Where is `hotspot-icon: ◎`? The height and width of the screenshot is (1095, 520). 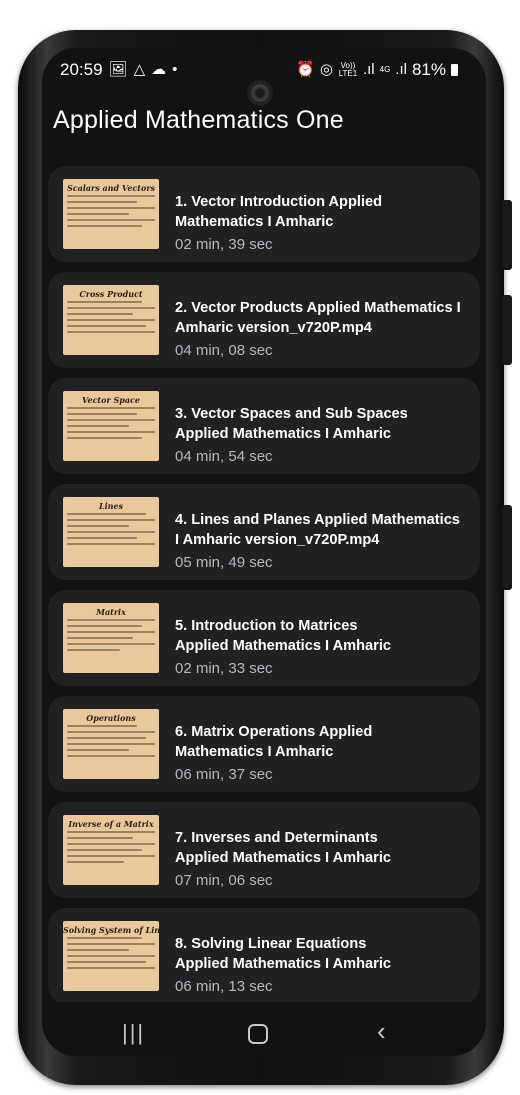
hotspot-icon: ◎ is located at coordinates (326, 69).